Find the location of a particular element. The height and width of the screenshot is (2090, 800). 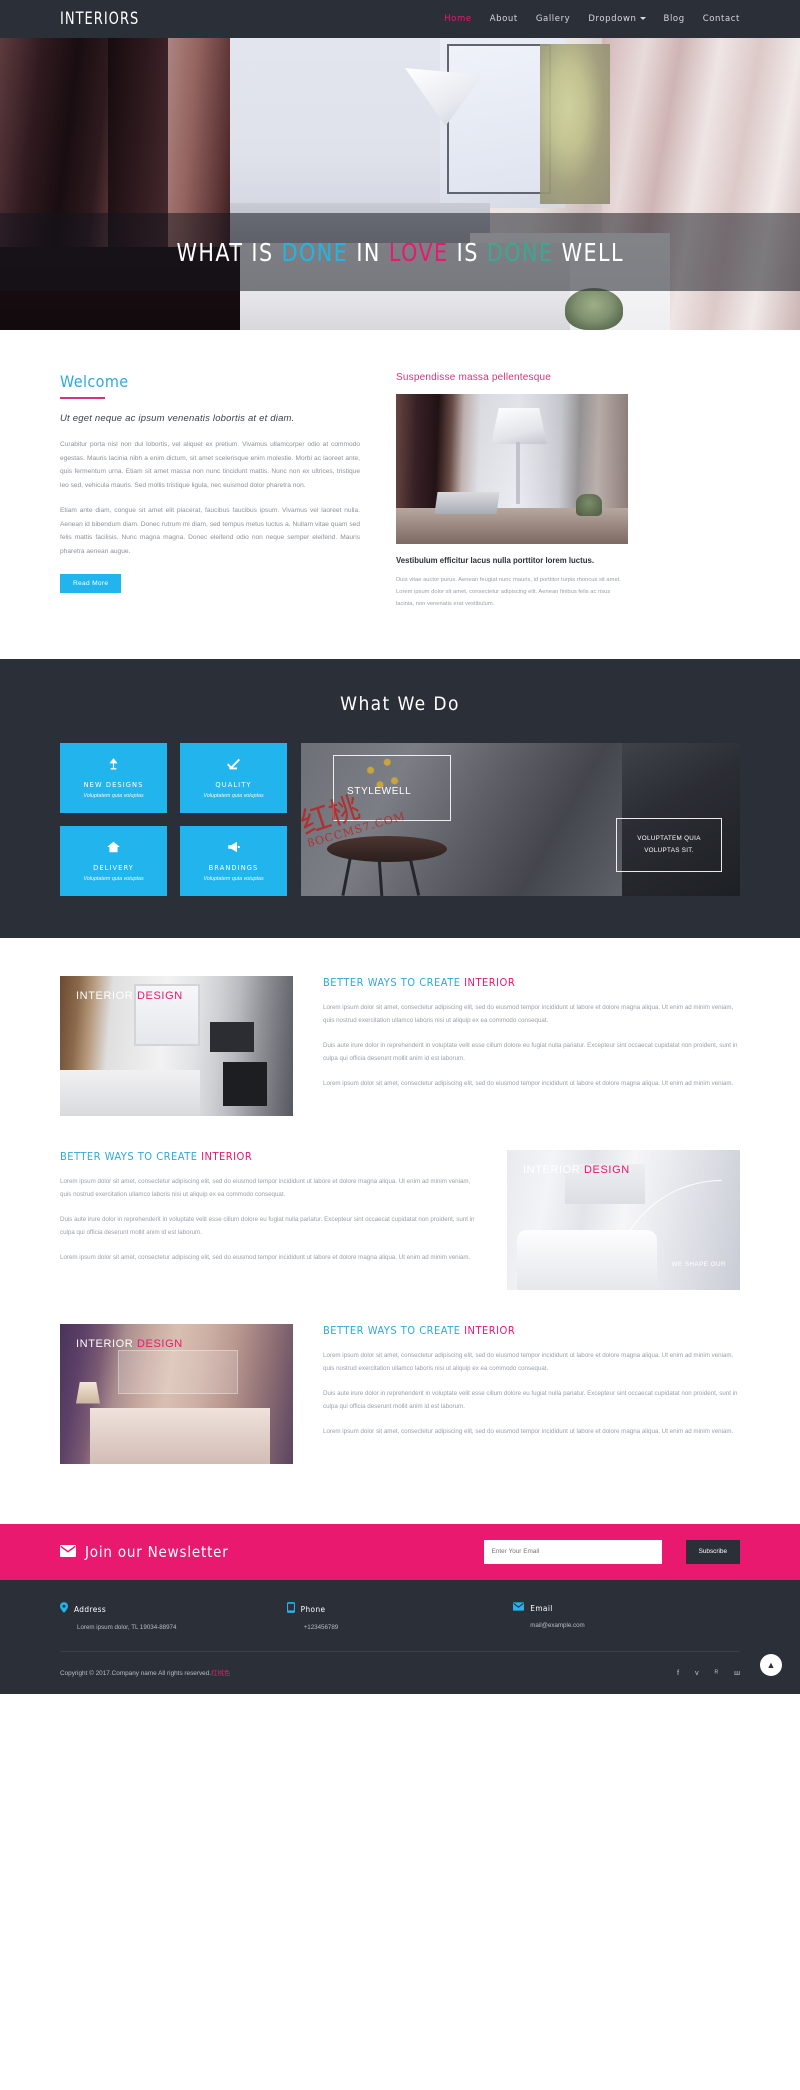

feature-image-3: INTERIOR DESIGN is located at coordinates (176, 1393).